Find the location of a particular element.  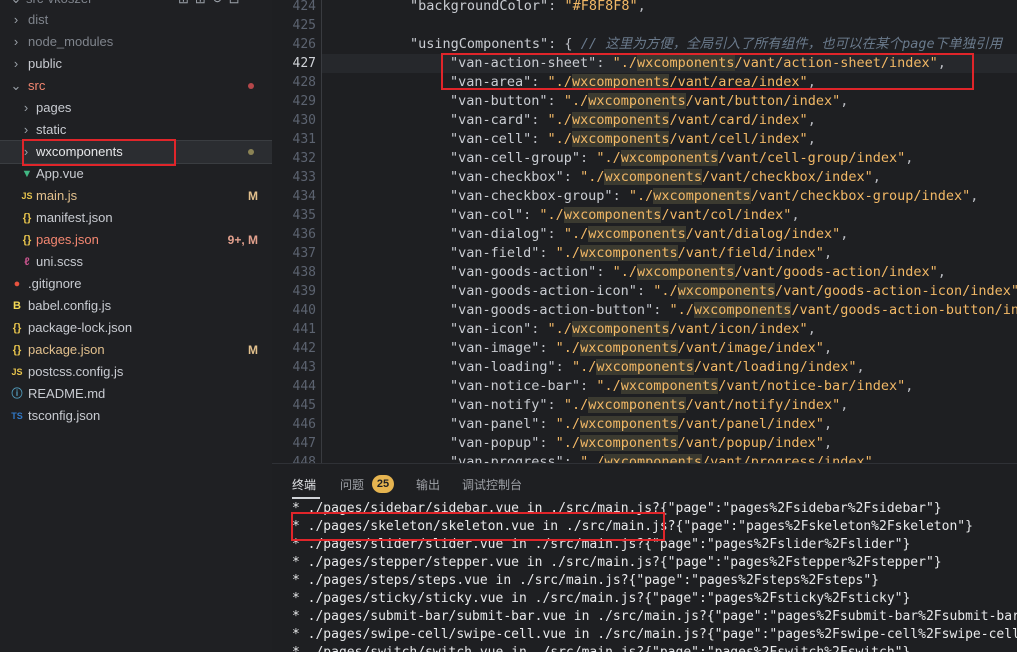

file-package-json: {} package.json M is located at coordinates (136, 350).